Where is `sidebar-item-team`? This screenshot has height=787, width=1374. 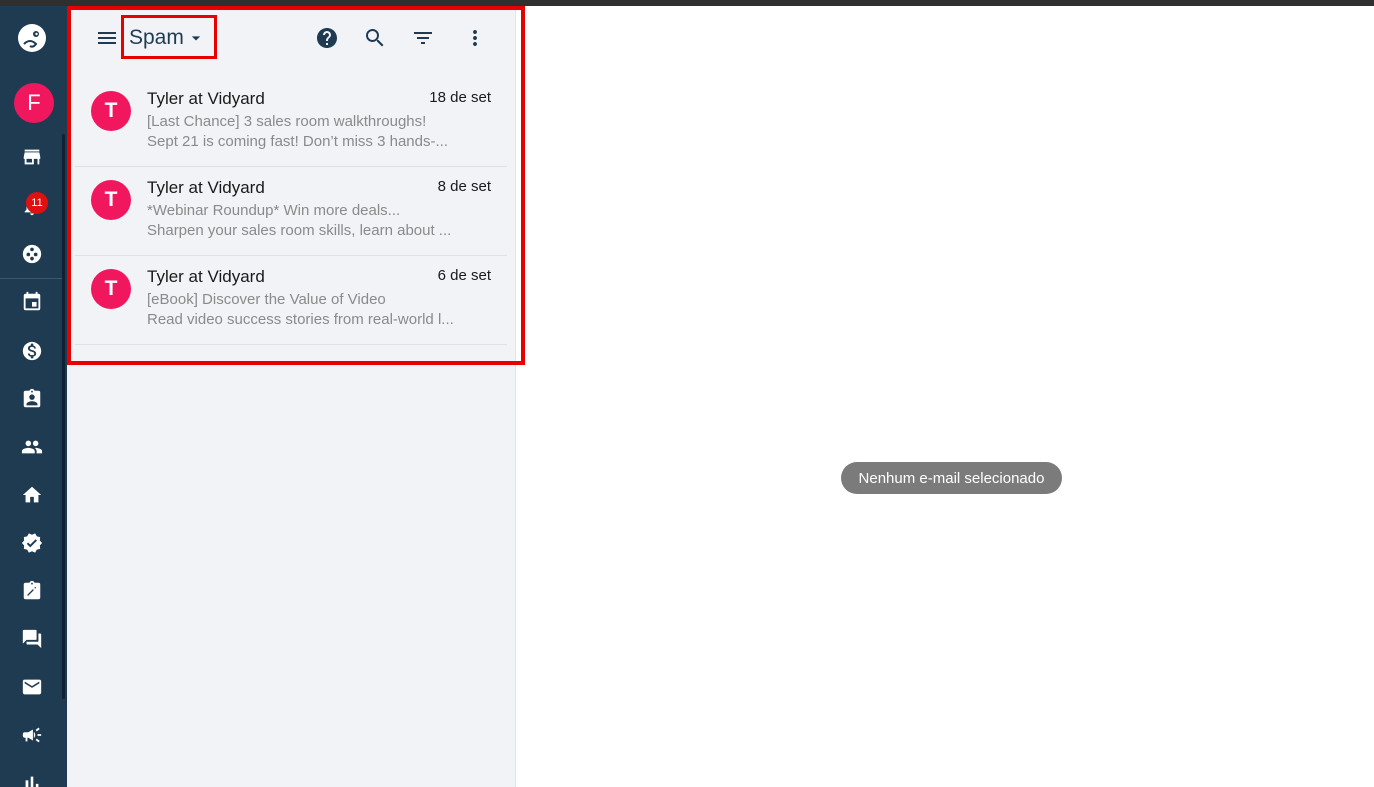
sidebar-item-team is located at coordinates (32, 254).